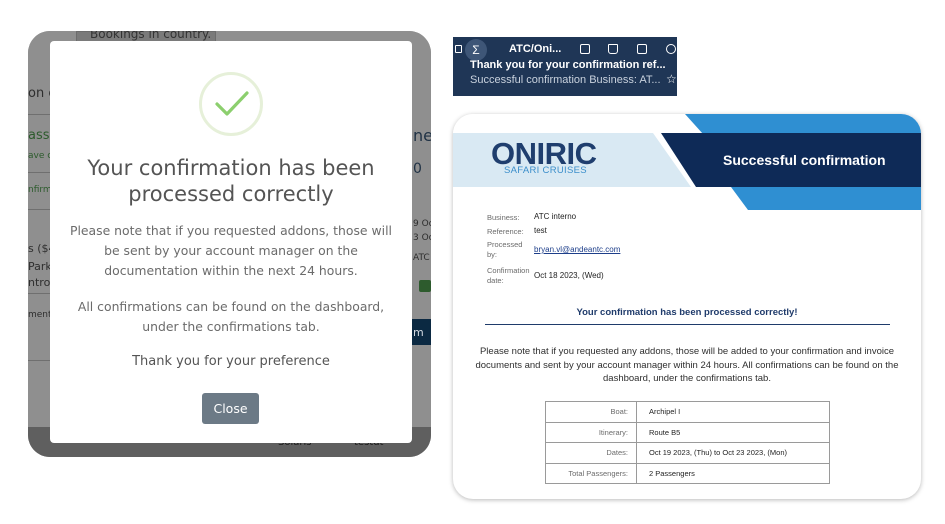  What do you see at coordinates (613, 49) in the screenshot?
I see `trash-icon` at bounding box center [613, 49].